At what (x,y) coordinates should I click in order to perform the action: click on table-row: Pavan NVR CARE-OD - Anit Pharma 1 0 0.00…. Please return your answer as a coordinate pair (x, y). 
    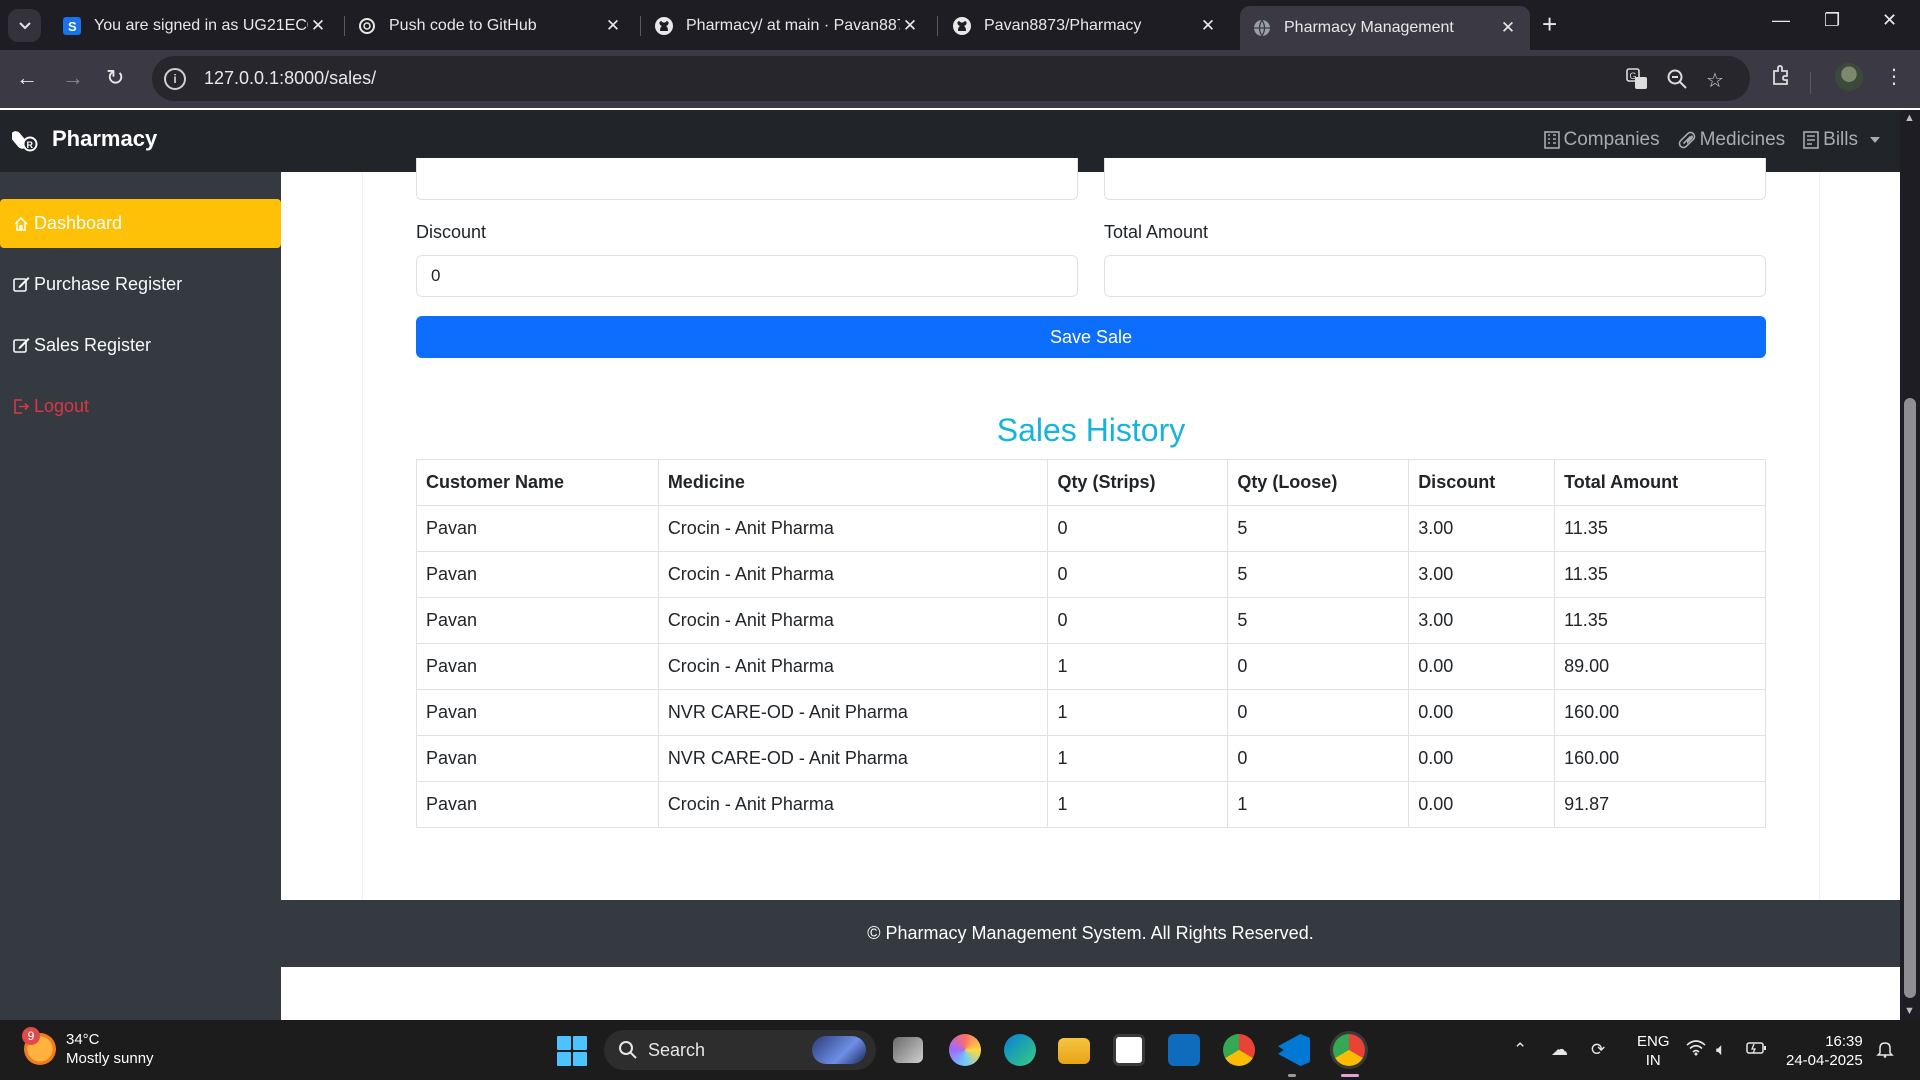
    Looking at the image, I should click on (1091, 712).